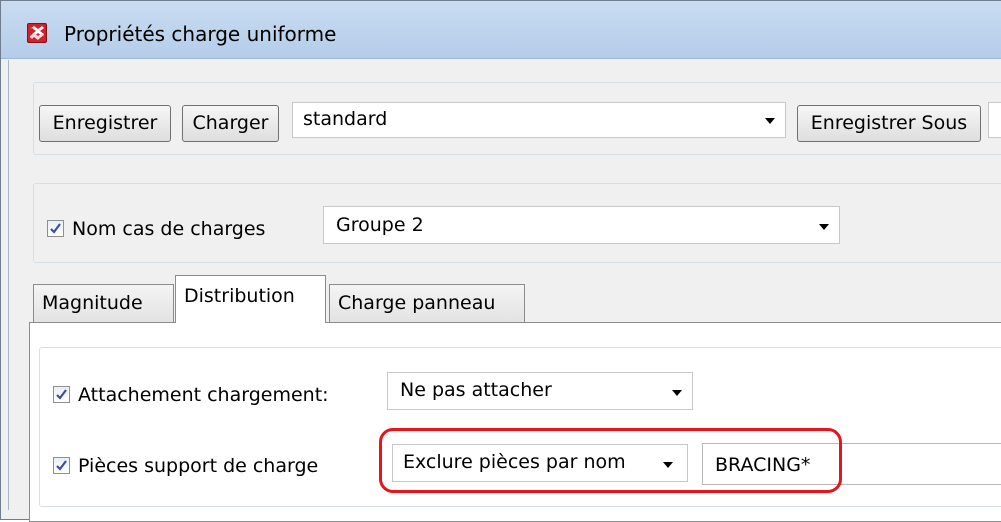 This screenshot has width=1001, height=522. Describe the element at coordinates (250, 299) in the screenshot. I see `tab-distribution: Distribution` at that location.